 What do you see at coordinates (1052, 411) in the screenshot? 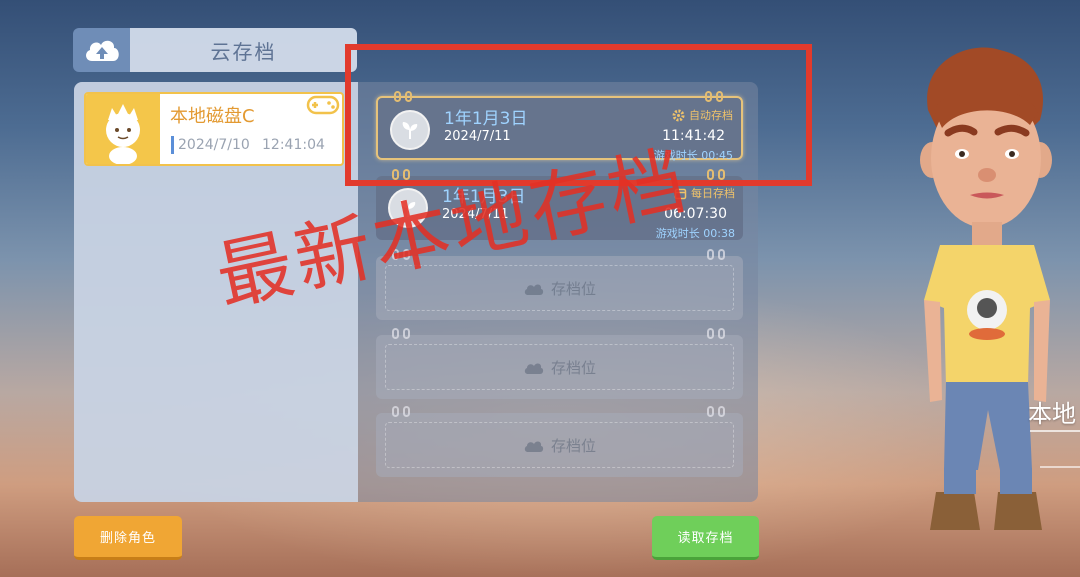
I see `side-tab-label: 本地` at bounding box center [1052, 411].